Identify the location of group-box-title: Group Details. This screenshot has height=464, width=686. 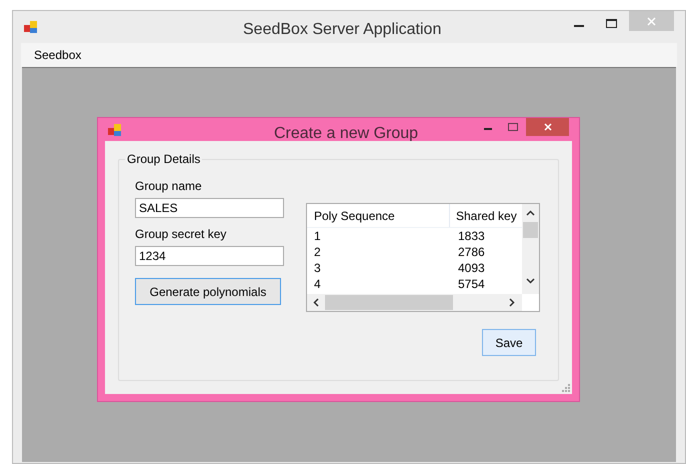
(163, 159).